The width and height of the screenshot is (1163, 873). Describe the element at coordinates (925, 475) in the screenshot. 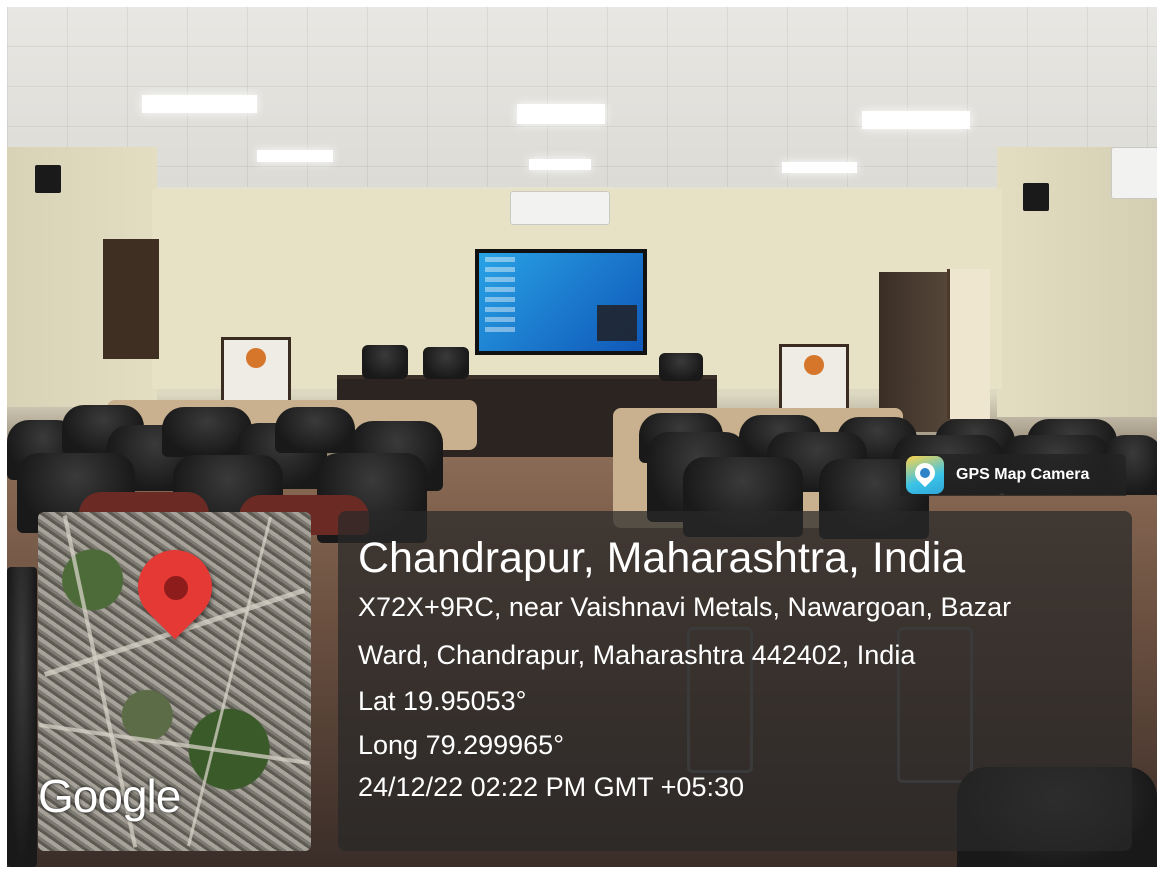

I see `gps-map-camera-app-icon` at that location.